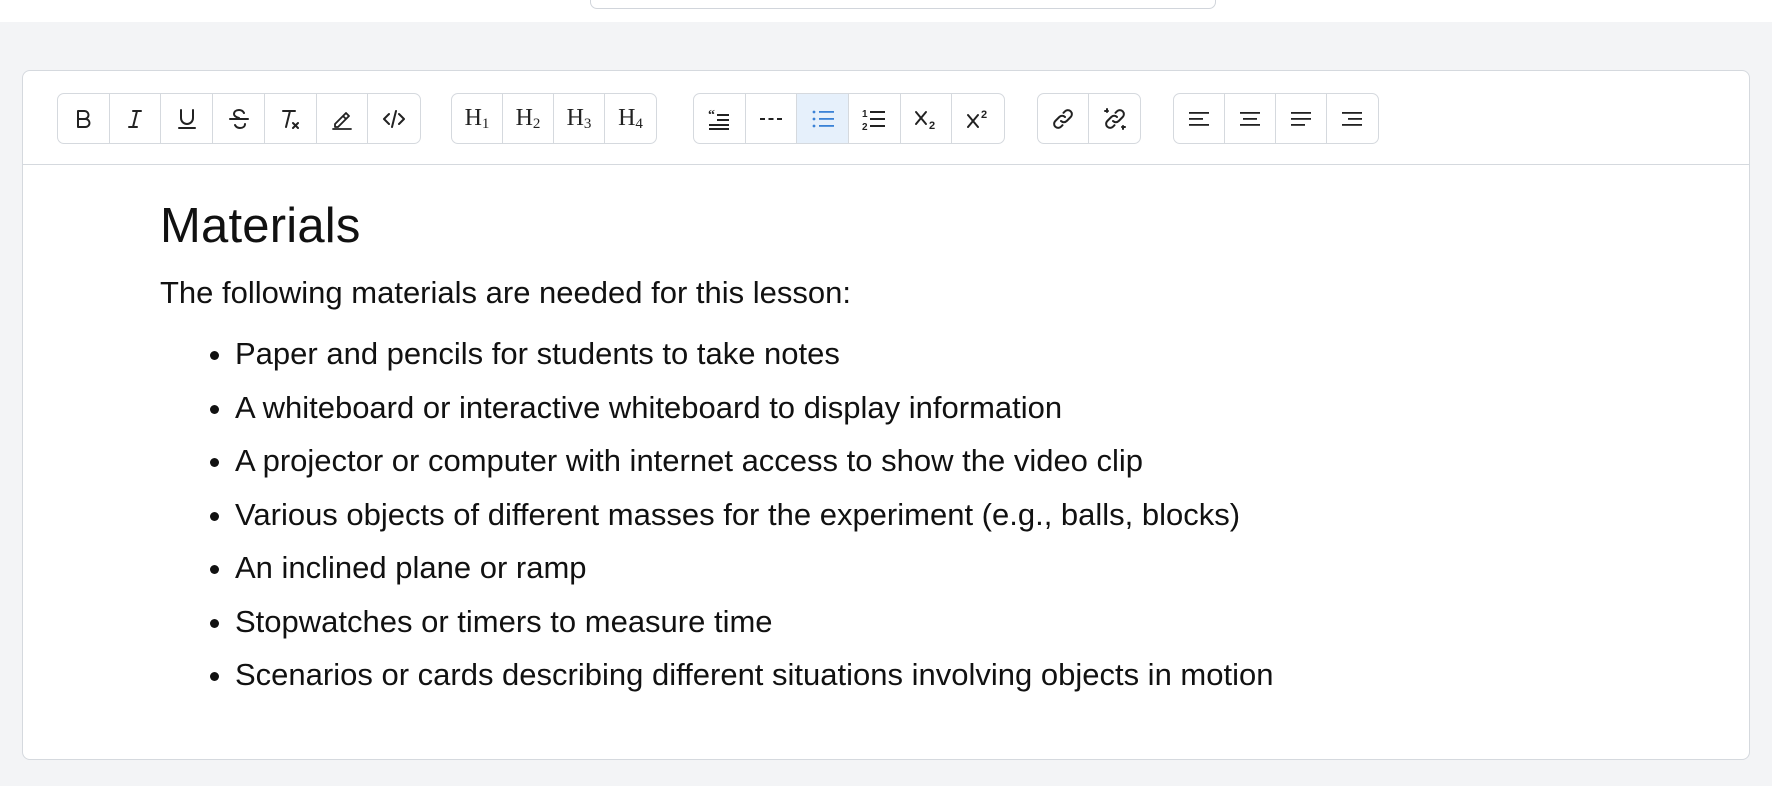 The width and height of the screenshot is (1772, 786). Describe the element at coordinates (260, 226) in the screenshot. I see `document-heading: Materials` at that location.